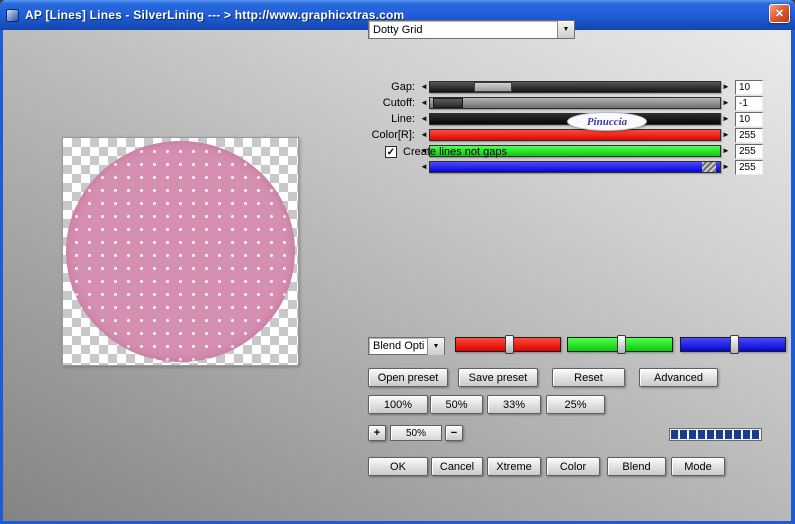 Image resolution: width=795 pixels, height=524 pixels. I want to click on watermark-text: Pinuccia, so click(607, 121).